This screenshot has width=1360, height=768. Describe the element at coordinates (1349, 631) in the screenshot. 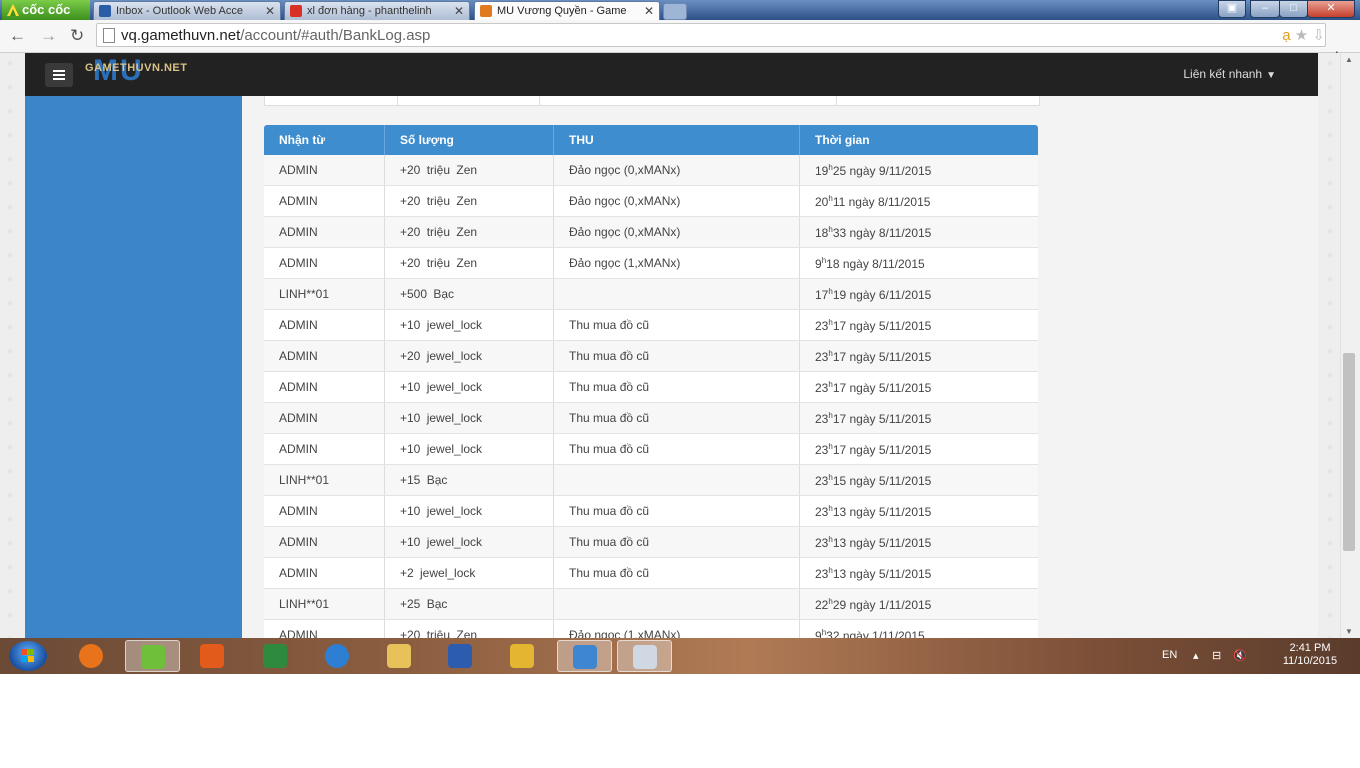

I see `scroll-down-icon: ▼` at that location.